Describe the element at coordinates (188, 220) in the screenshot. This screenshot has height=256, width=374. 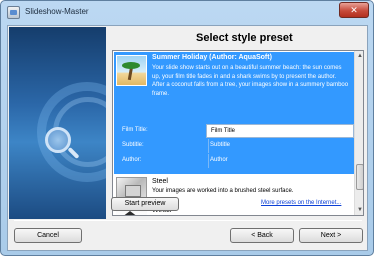
I see `footer-separator` at that location.